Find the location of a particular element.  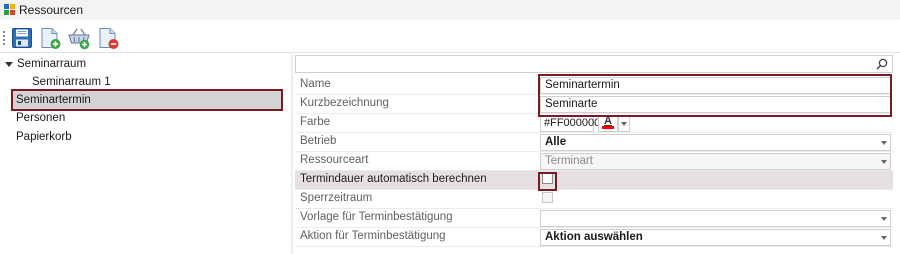

property-row-template: Vorlage für Terminbestätigung is located at coordinates (594, 218).